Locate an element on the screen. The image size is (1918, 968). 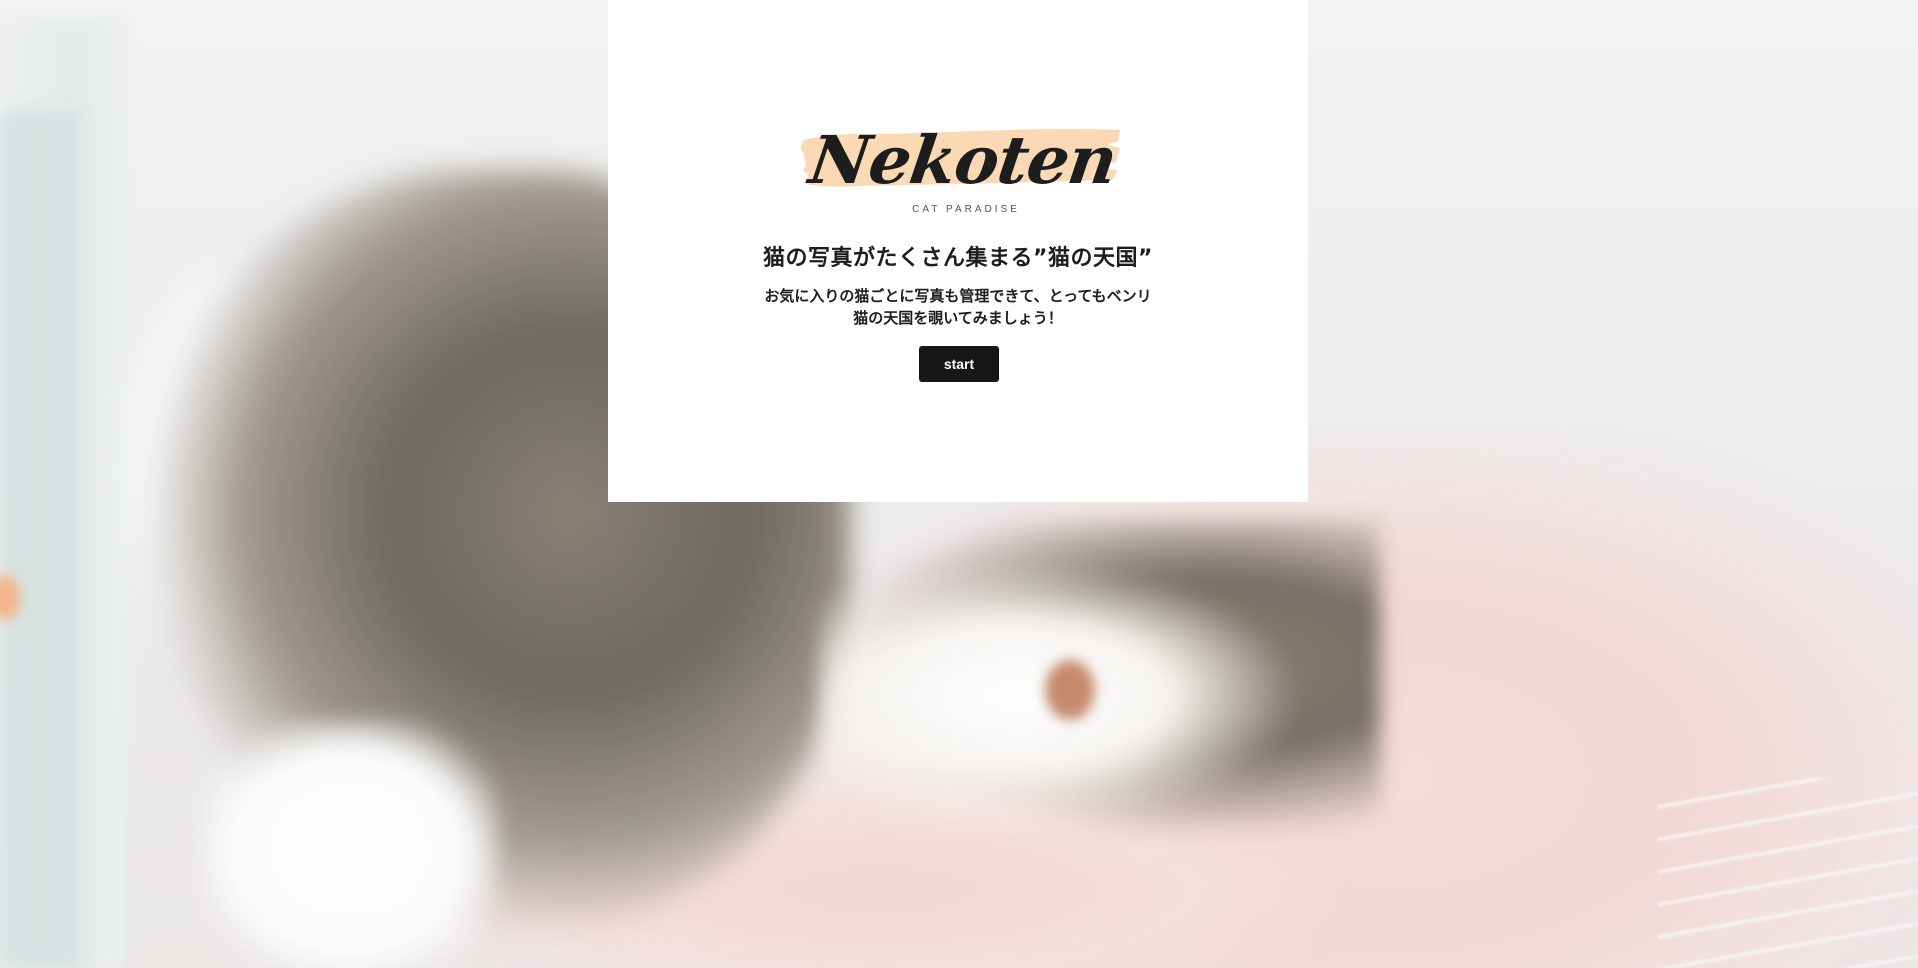
logo-wordmark: Nekoten is located at coordinates (963, 160).